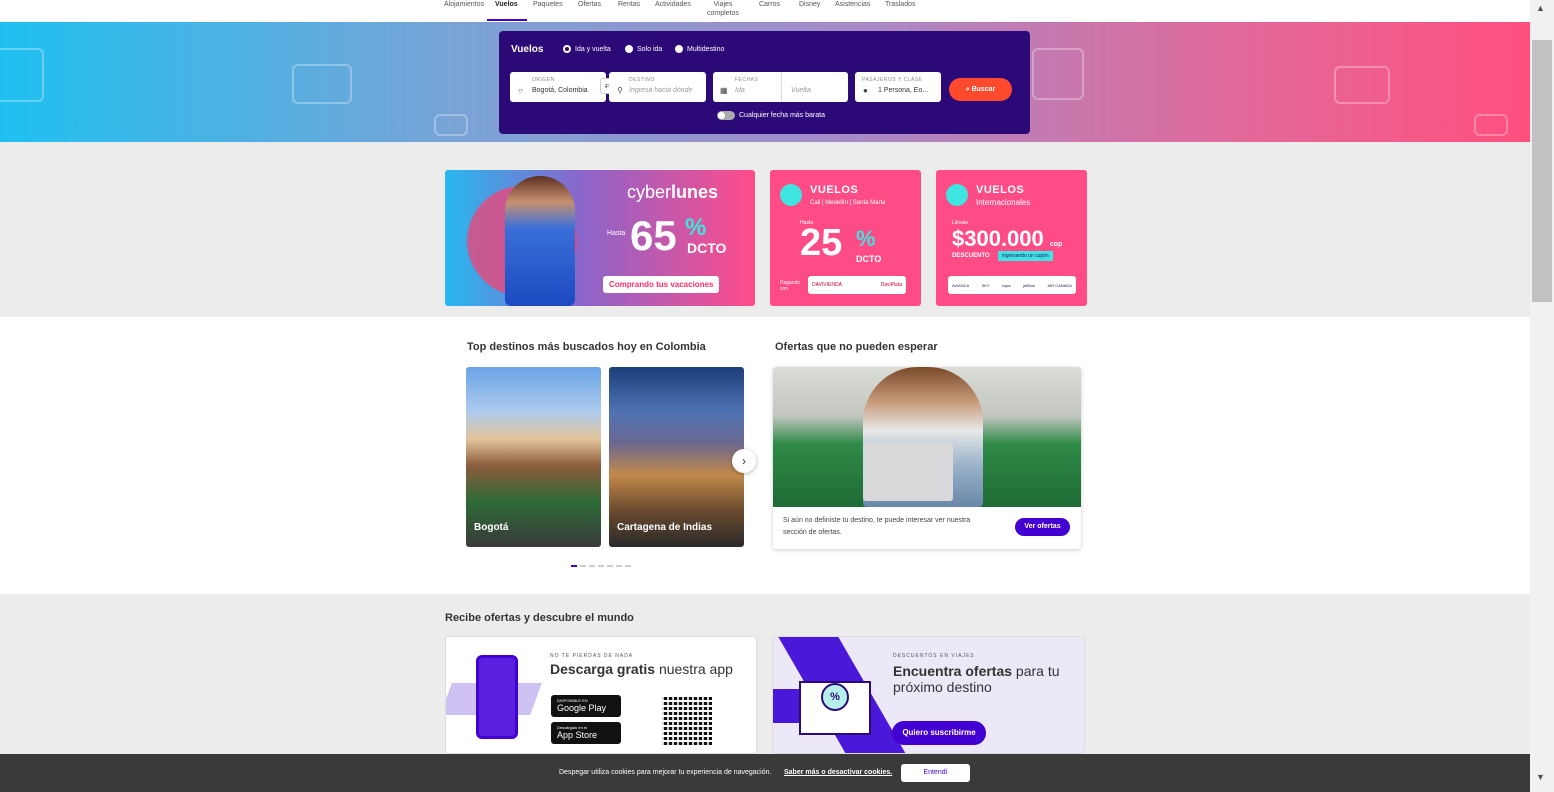 Image resolution: width=1554 pixels, height=792 pixels. What do you see at coordinates (998, 238) in the screenshot?
I see `amount-value: $300.000` at bounding box center [998, 238].